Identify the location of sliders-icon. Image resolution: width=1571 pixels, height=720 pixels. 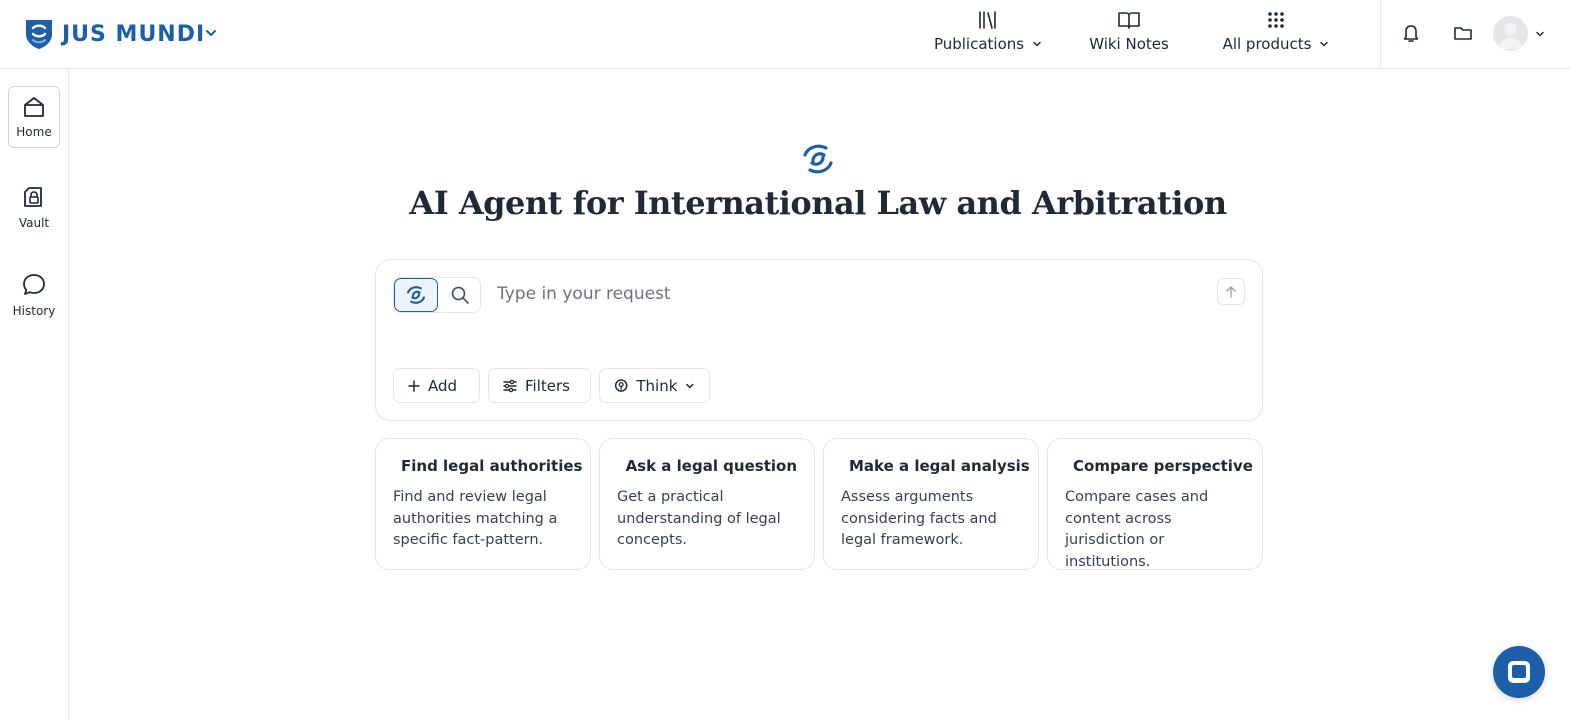
(510, 385).